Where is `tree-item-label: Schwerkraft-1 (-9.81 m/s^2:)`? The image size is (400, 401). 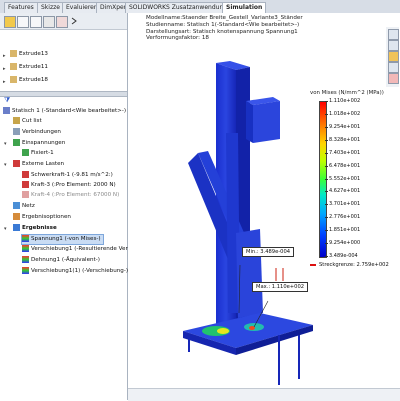
tree-item-label: Schwerkraft-1 (-9.81 m/s^2:) is located at coordinates (72, 175).